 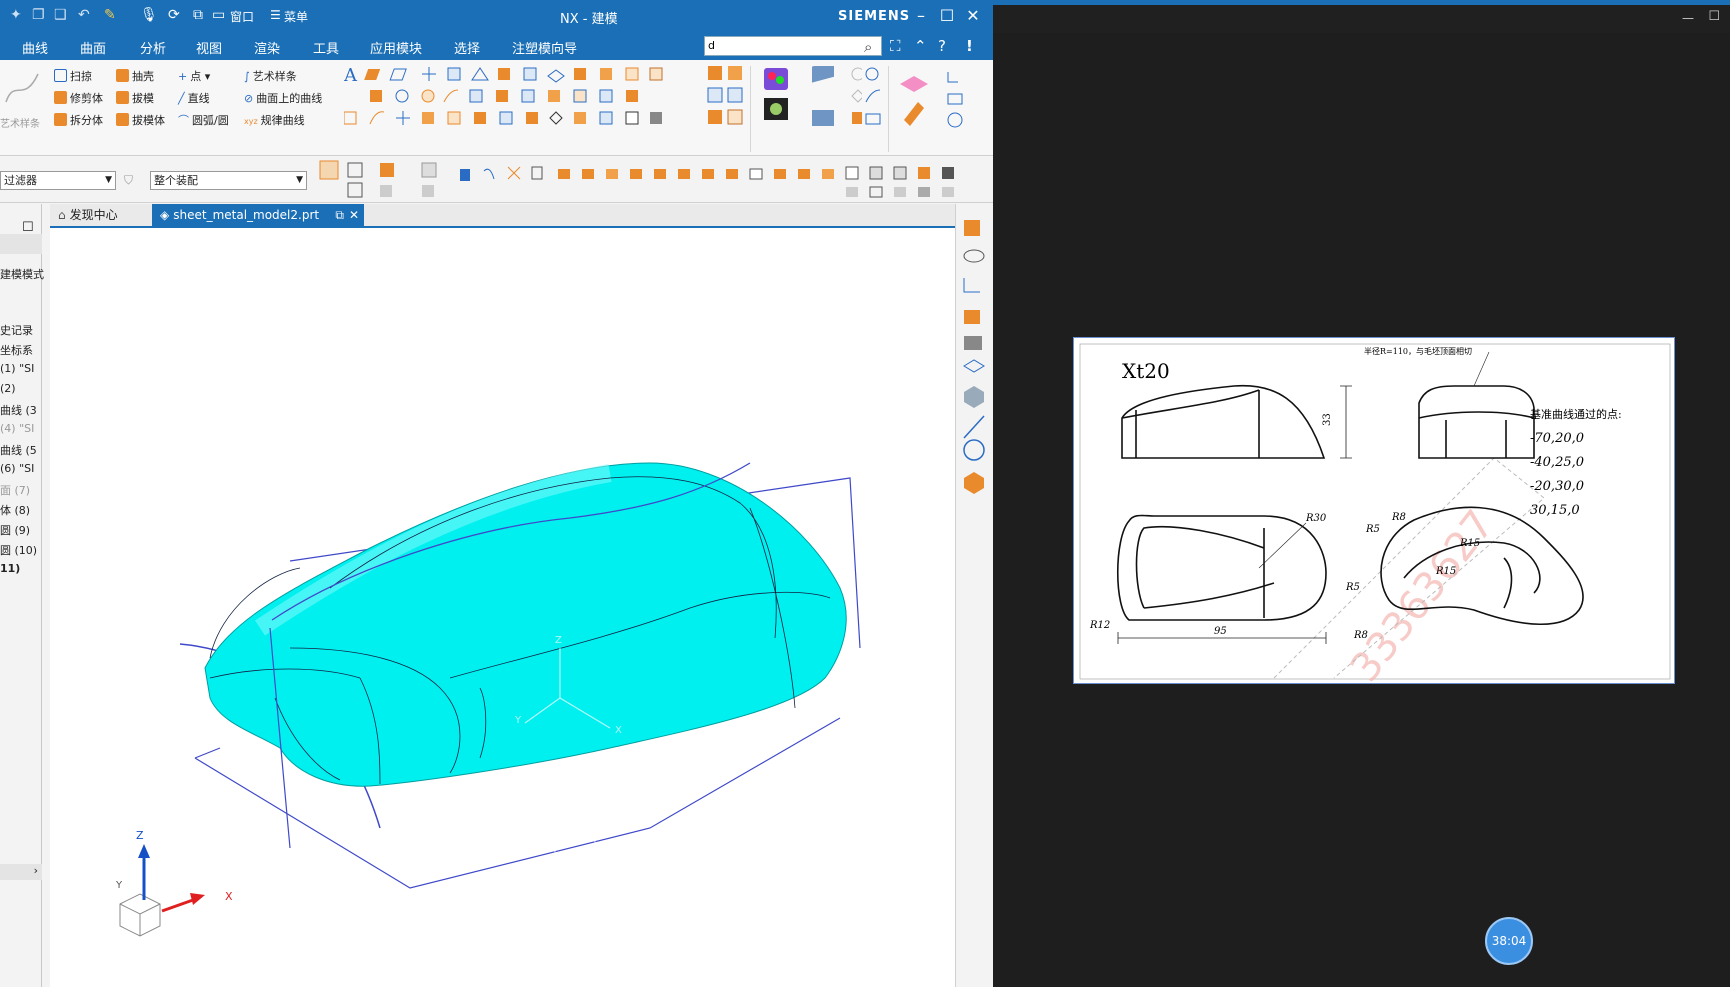 I want to click on navigator-item: 体 (8), so click(x=15, y=510).